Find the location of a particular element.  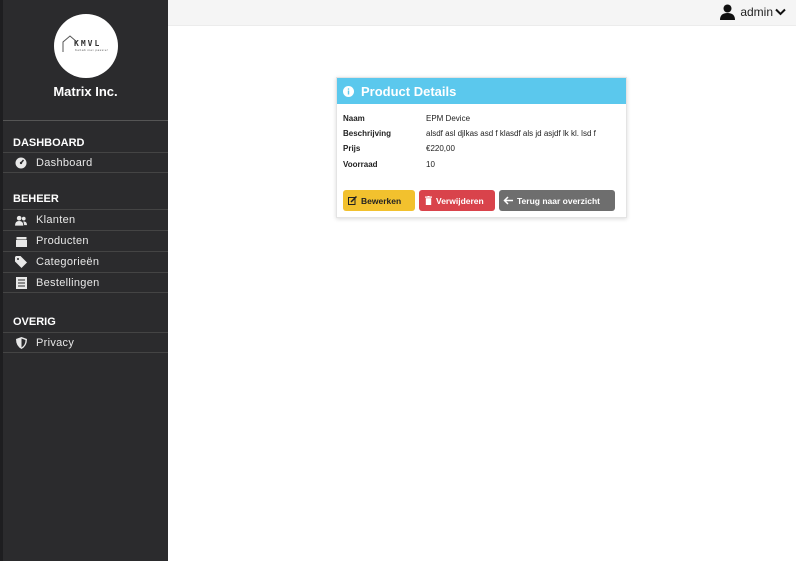

logo: KMVL Kebab met passie! is located at coordinates (86, 46).